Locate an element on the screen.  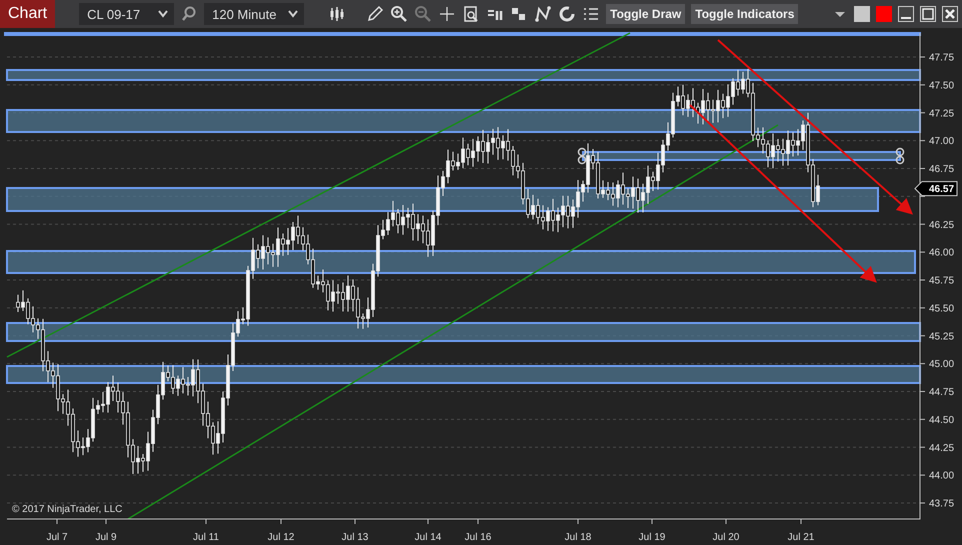
price-label: 47.50 is located at coordinates (941, 86).